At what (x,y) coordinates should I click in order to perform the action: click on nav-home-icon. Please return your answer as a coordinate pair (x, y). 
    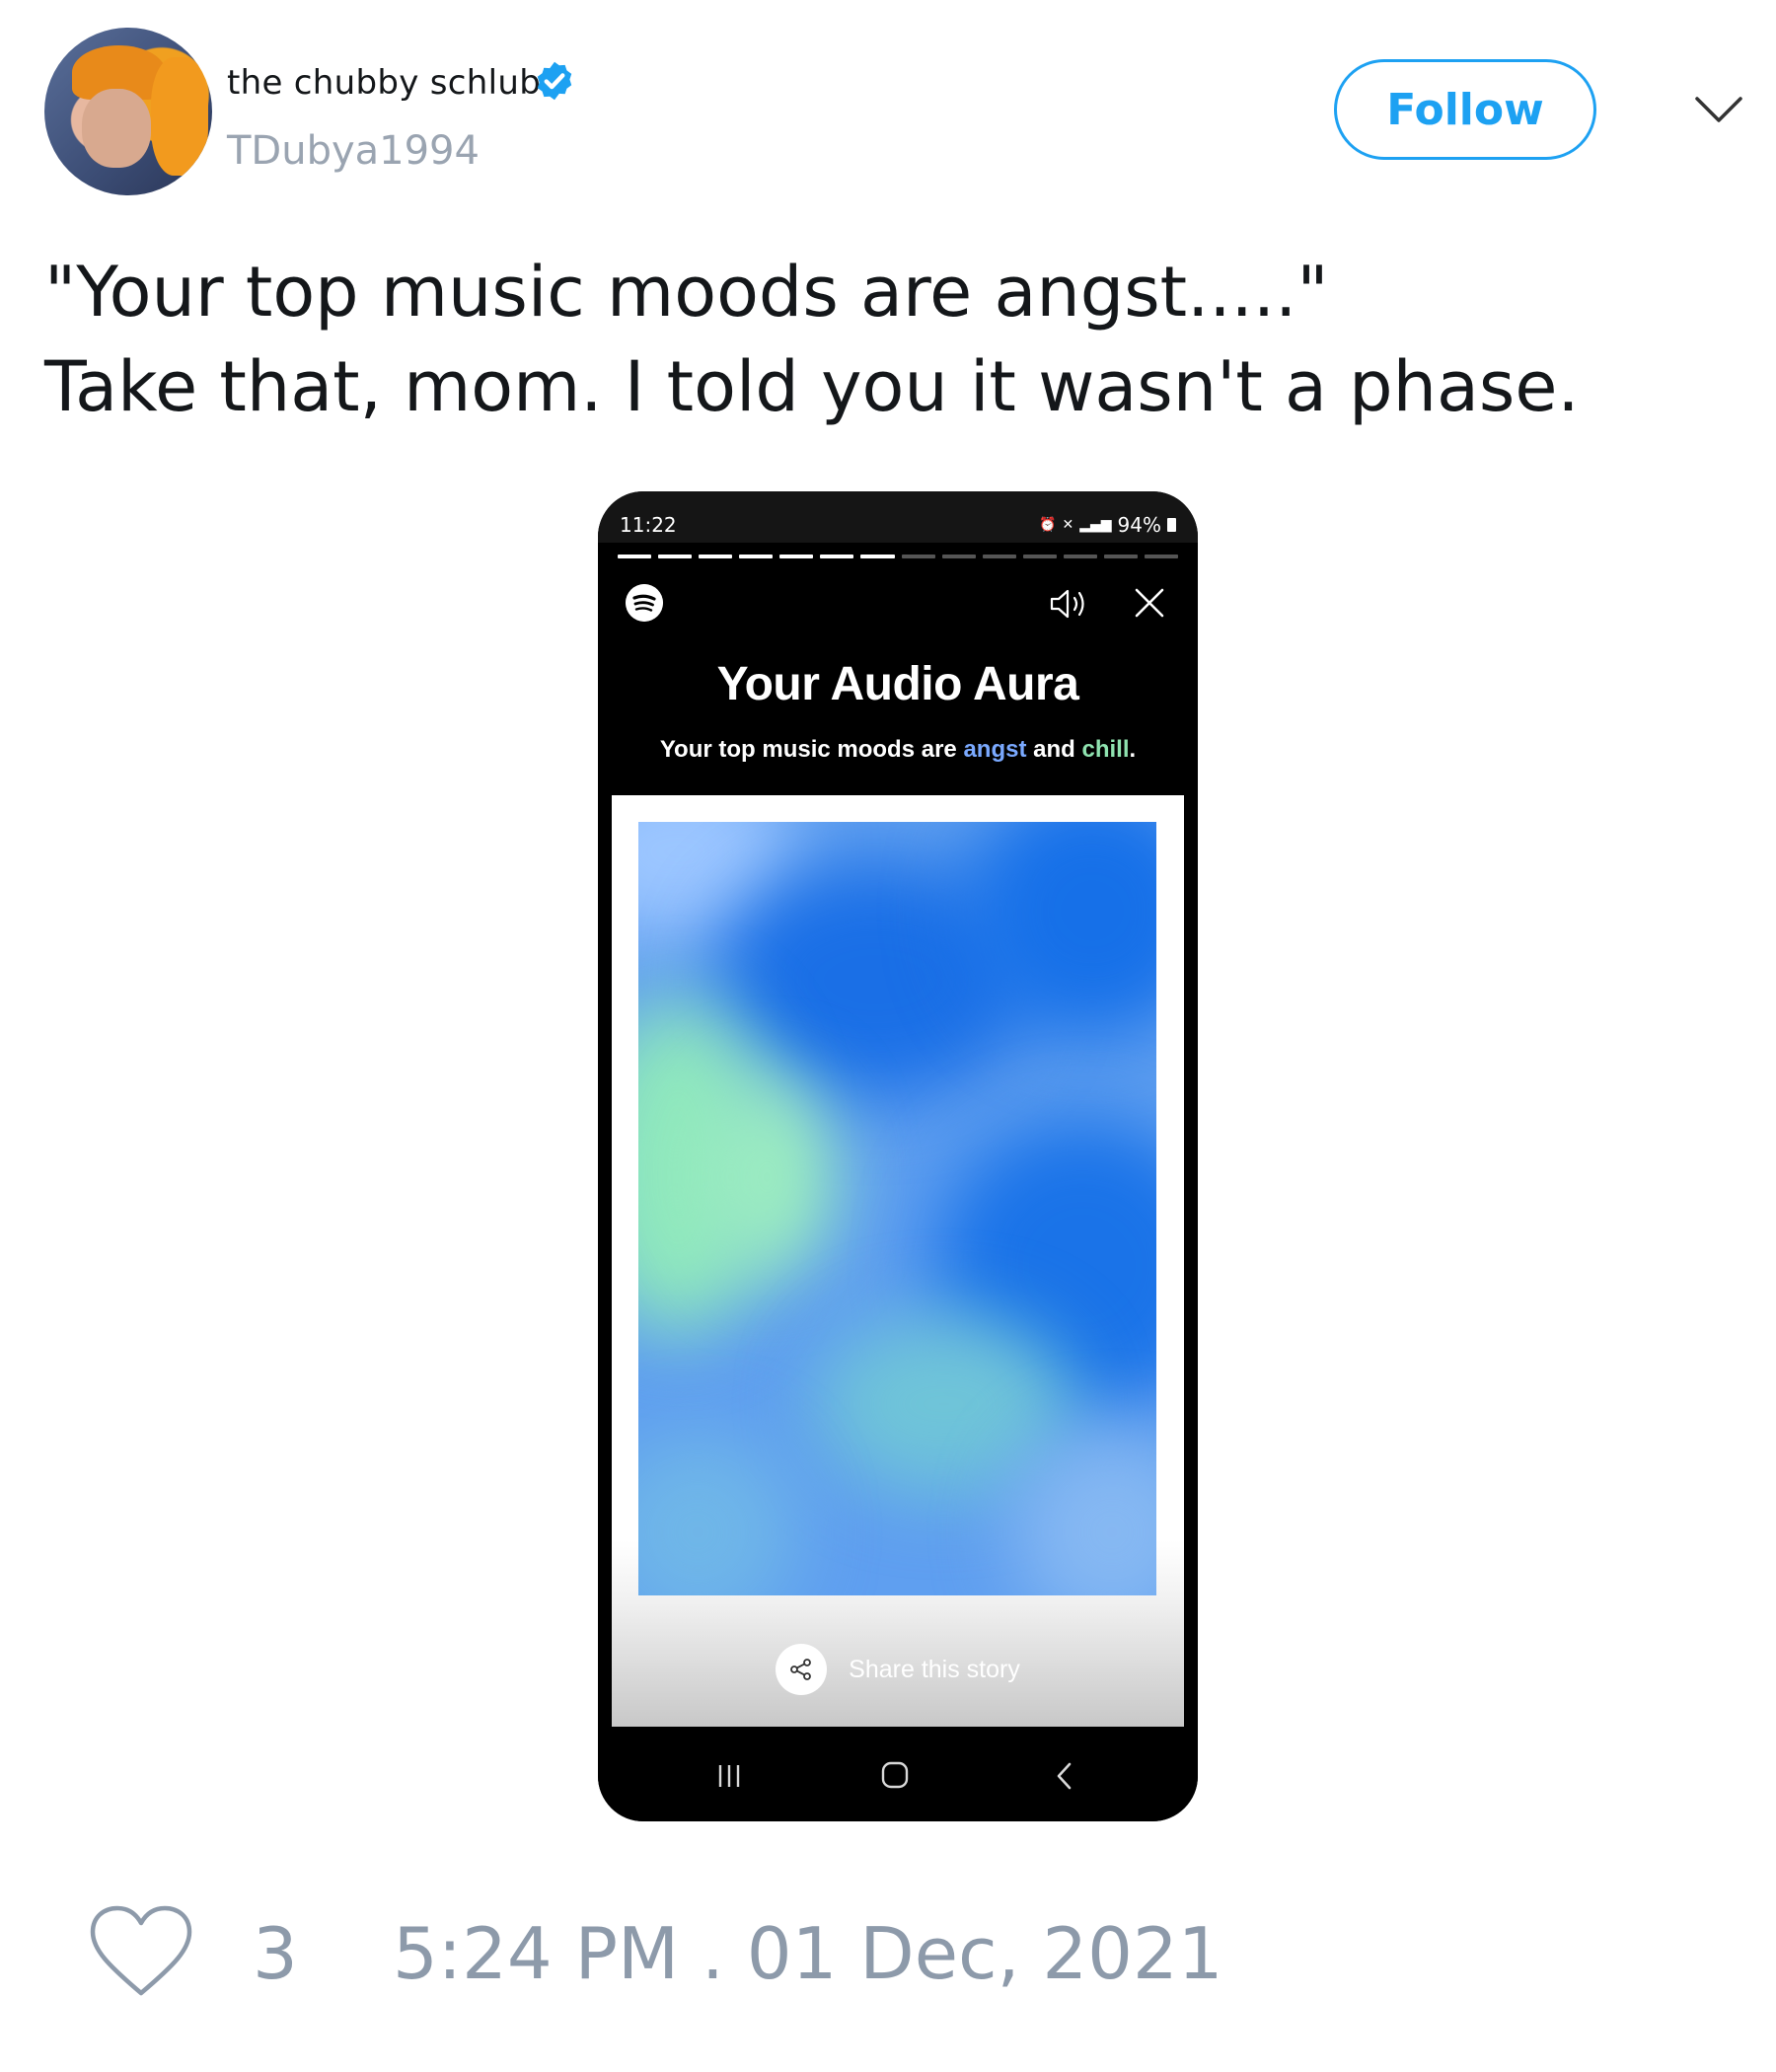
    Looking at the image, I should click on (895, 1775).